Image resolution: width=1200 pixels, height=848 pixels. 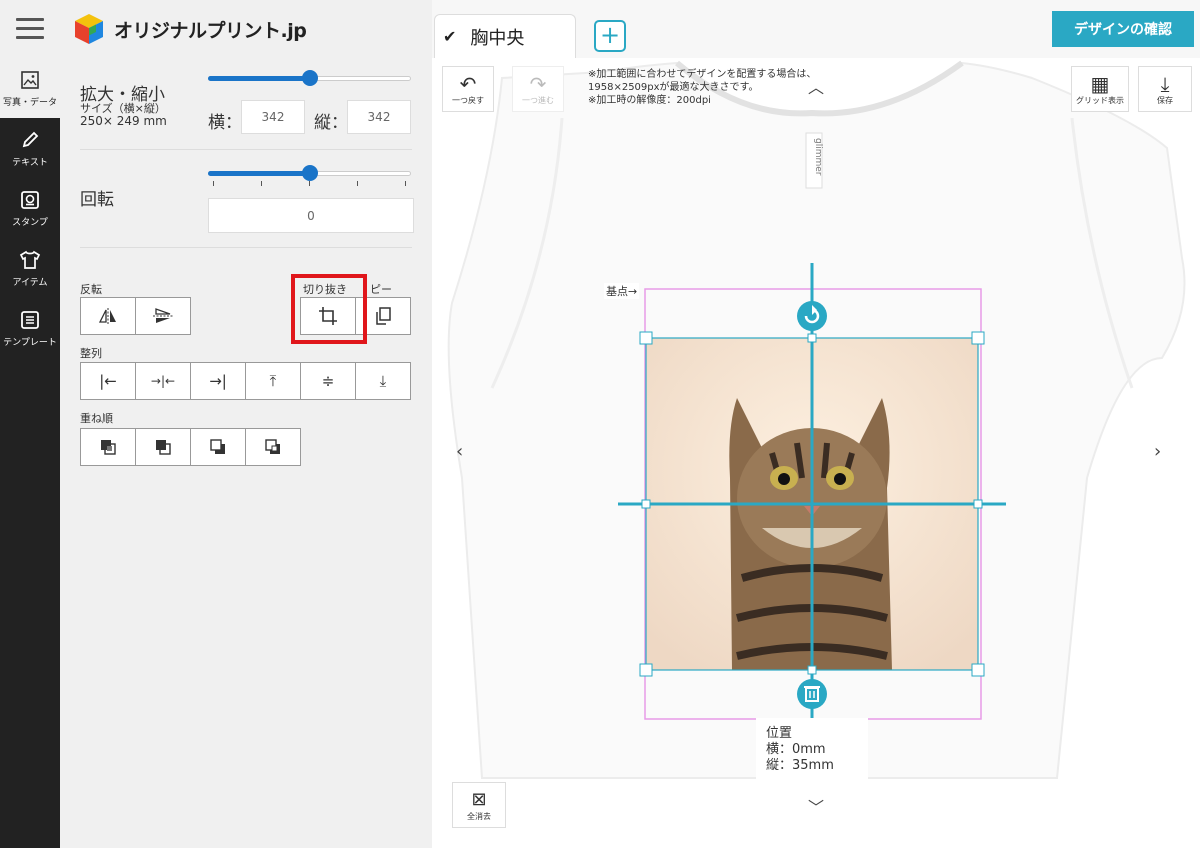 What do you see at coordinates (468, 100) in the screenshot?
I see `undo-label: 一つ戻す` at bounding box center [468, 100].